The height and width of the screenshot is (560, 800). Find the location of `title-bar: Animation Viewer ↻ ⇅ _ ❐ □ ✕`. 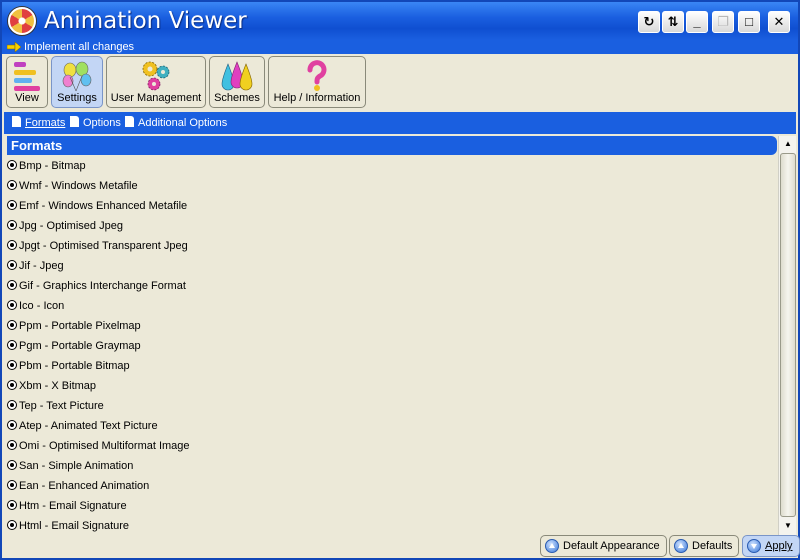

title-bar: Animation Viewer ↻ ⇅ _ ❐ □ ✕ is located at coordinates (400, 21).